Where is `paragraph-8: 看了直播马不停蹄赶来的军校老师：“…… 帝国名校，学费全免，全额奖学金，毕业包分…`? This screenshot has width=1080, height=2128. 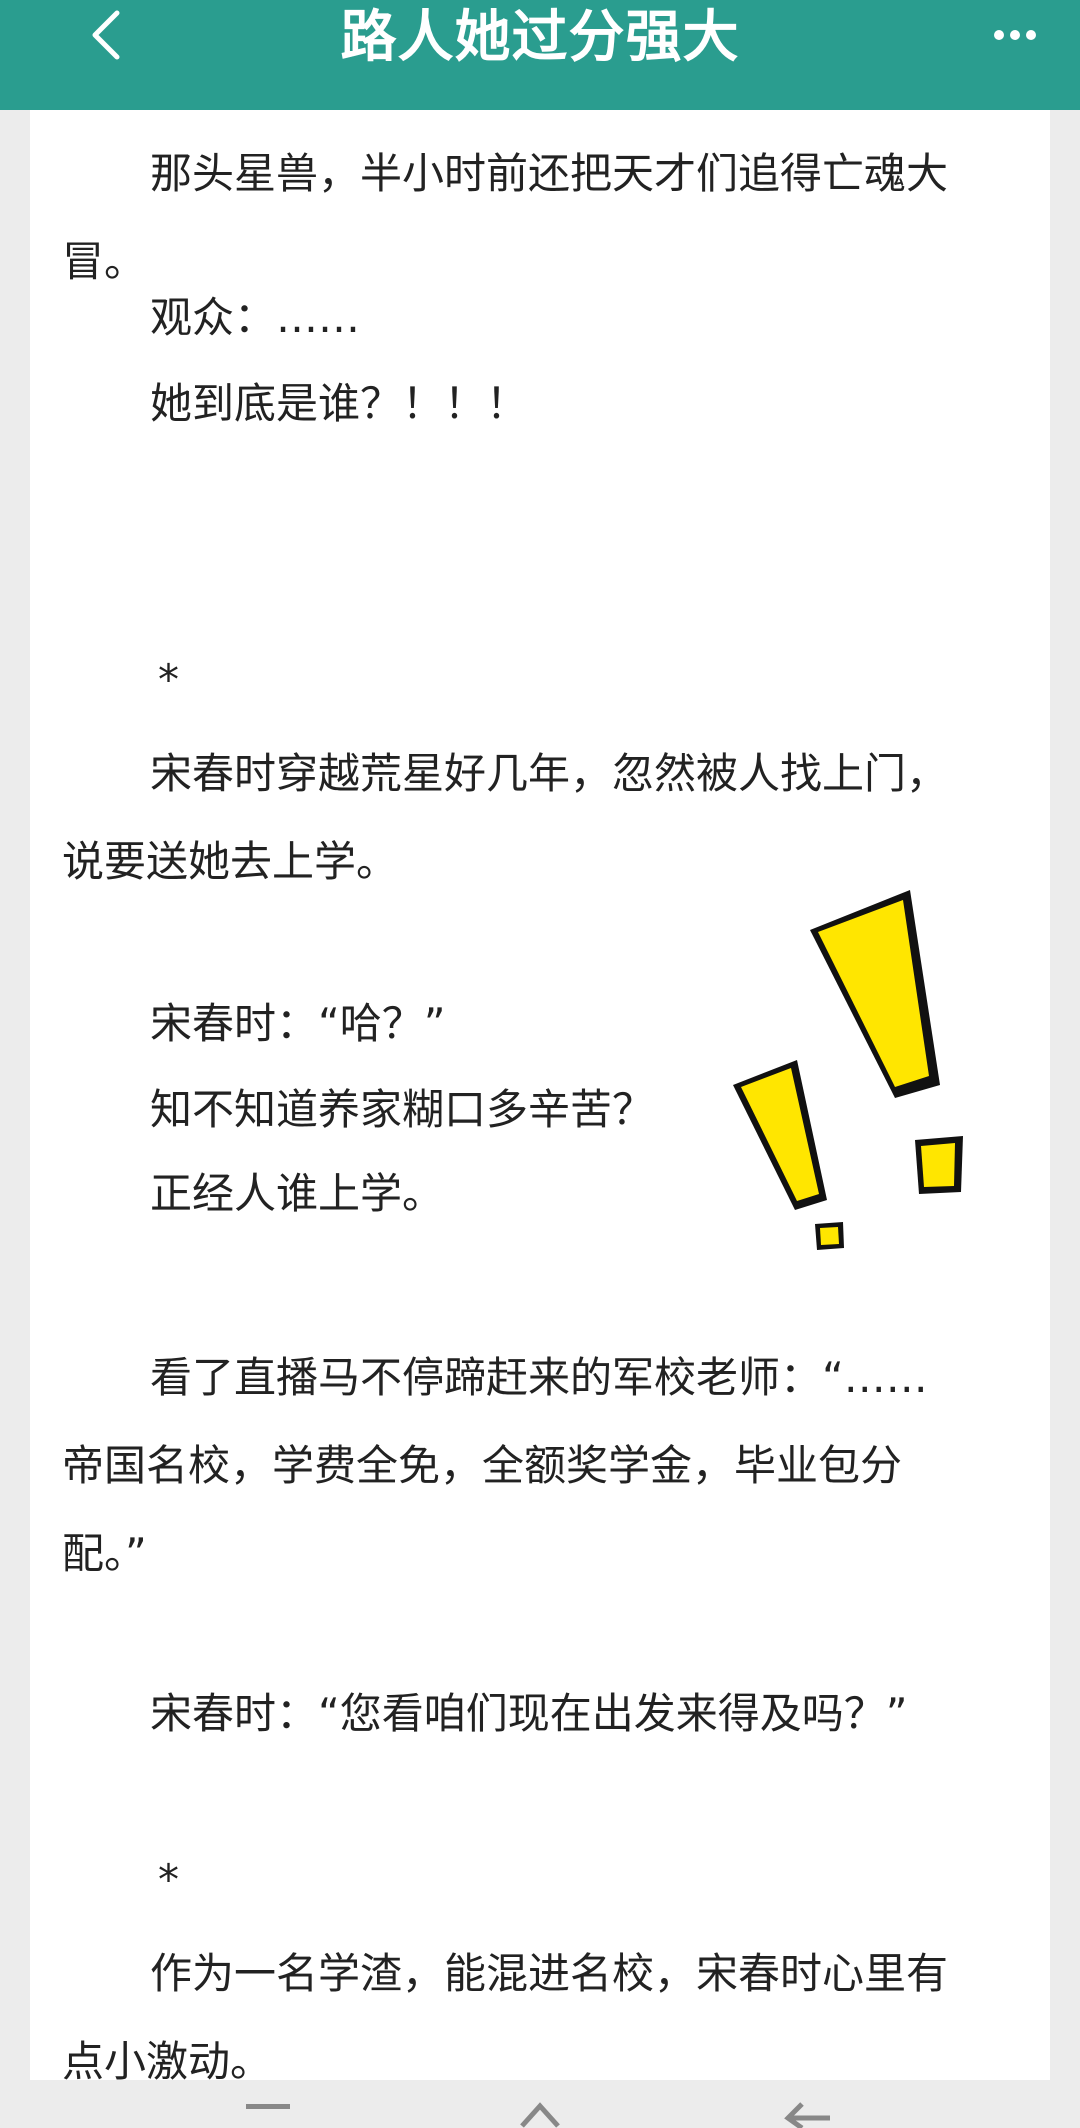 paragraph-8: 看了直播马不停蹄赶来的军校老师：“…… 帝国名校，学费全免，全额奖学金，毕业包分… is located at coordinates (545, 1466).